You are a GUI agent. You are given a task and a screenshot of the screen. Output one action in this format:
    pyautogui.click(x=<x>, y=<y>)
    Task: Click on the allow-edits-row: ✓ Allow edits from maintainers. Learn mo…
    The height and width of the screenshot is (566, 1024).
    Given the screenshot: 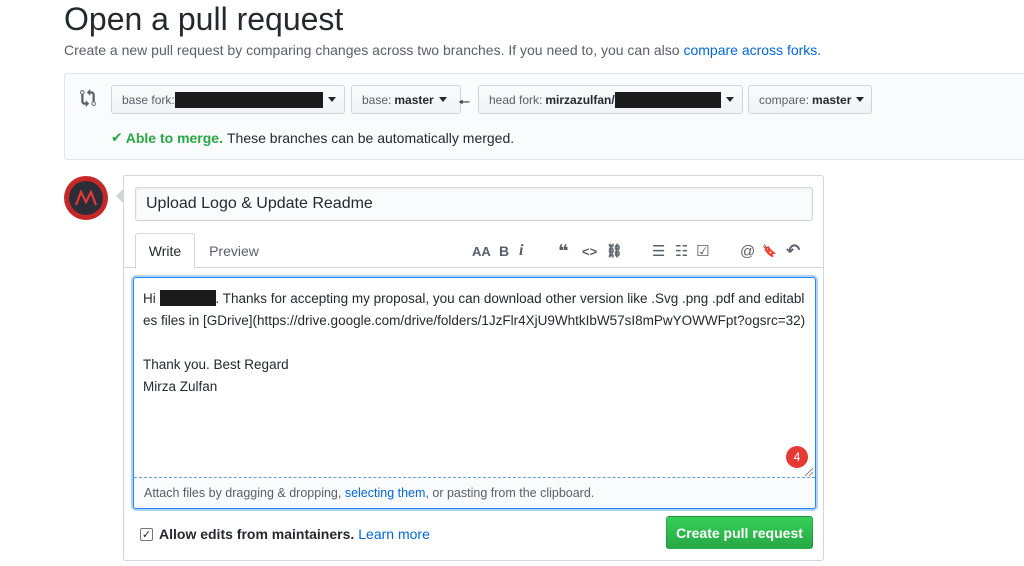 What is the action you would take?
    pyautogui.click(x=285, y=534)
    